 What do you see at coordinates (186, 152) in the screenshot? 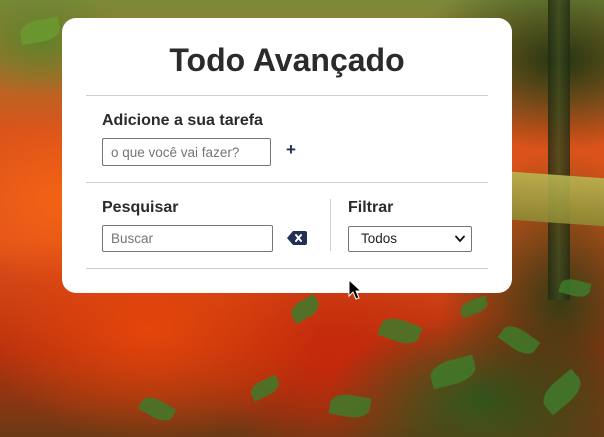
I see `task-input` at bounding box center [186, 152].